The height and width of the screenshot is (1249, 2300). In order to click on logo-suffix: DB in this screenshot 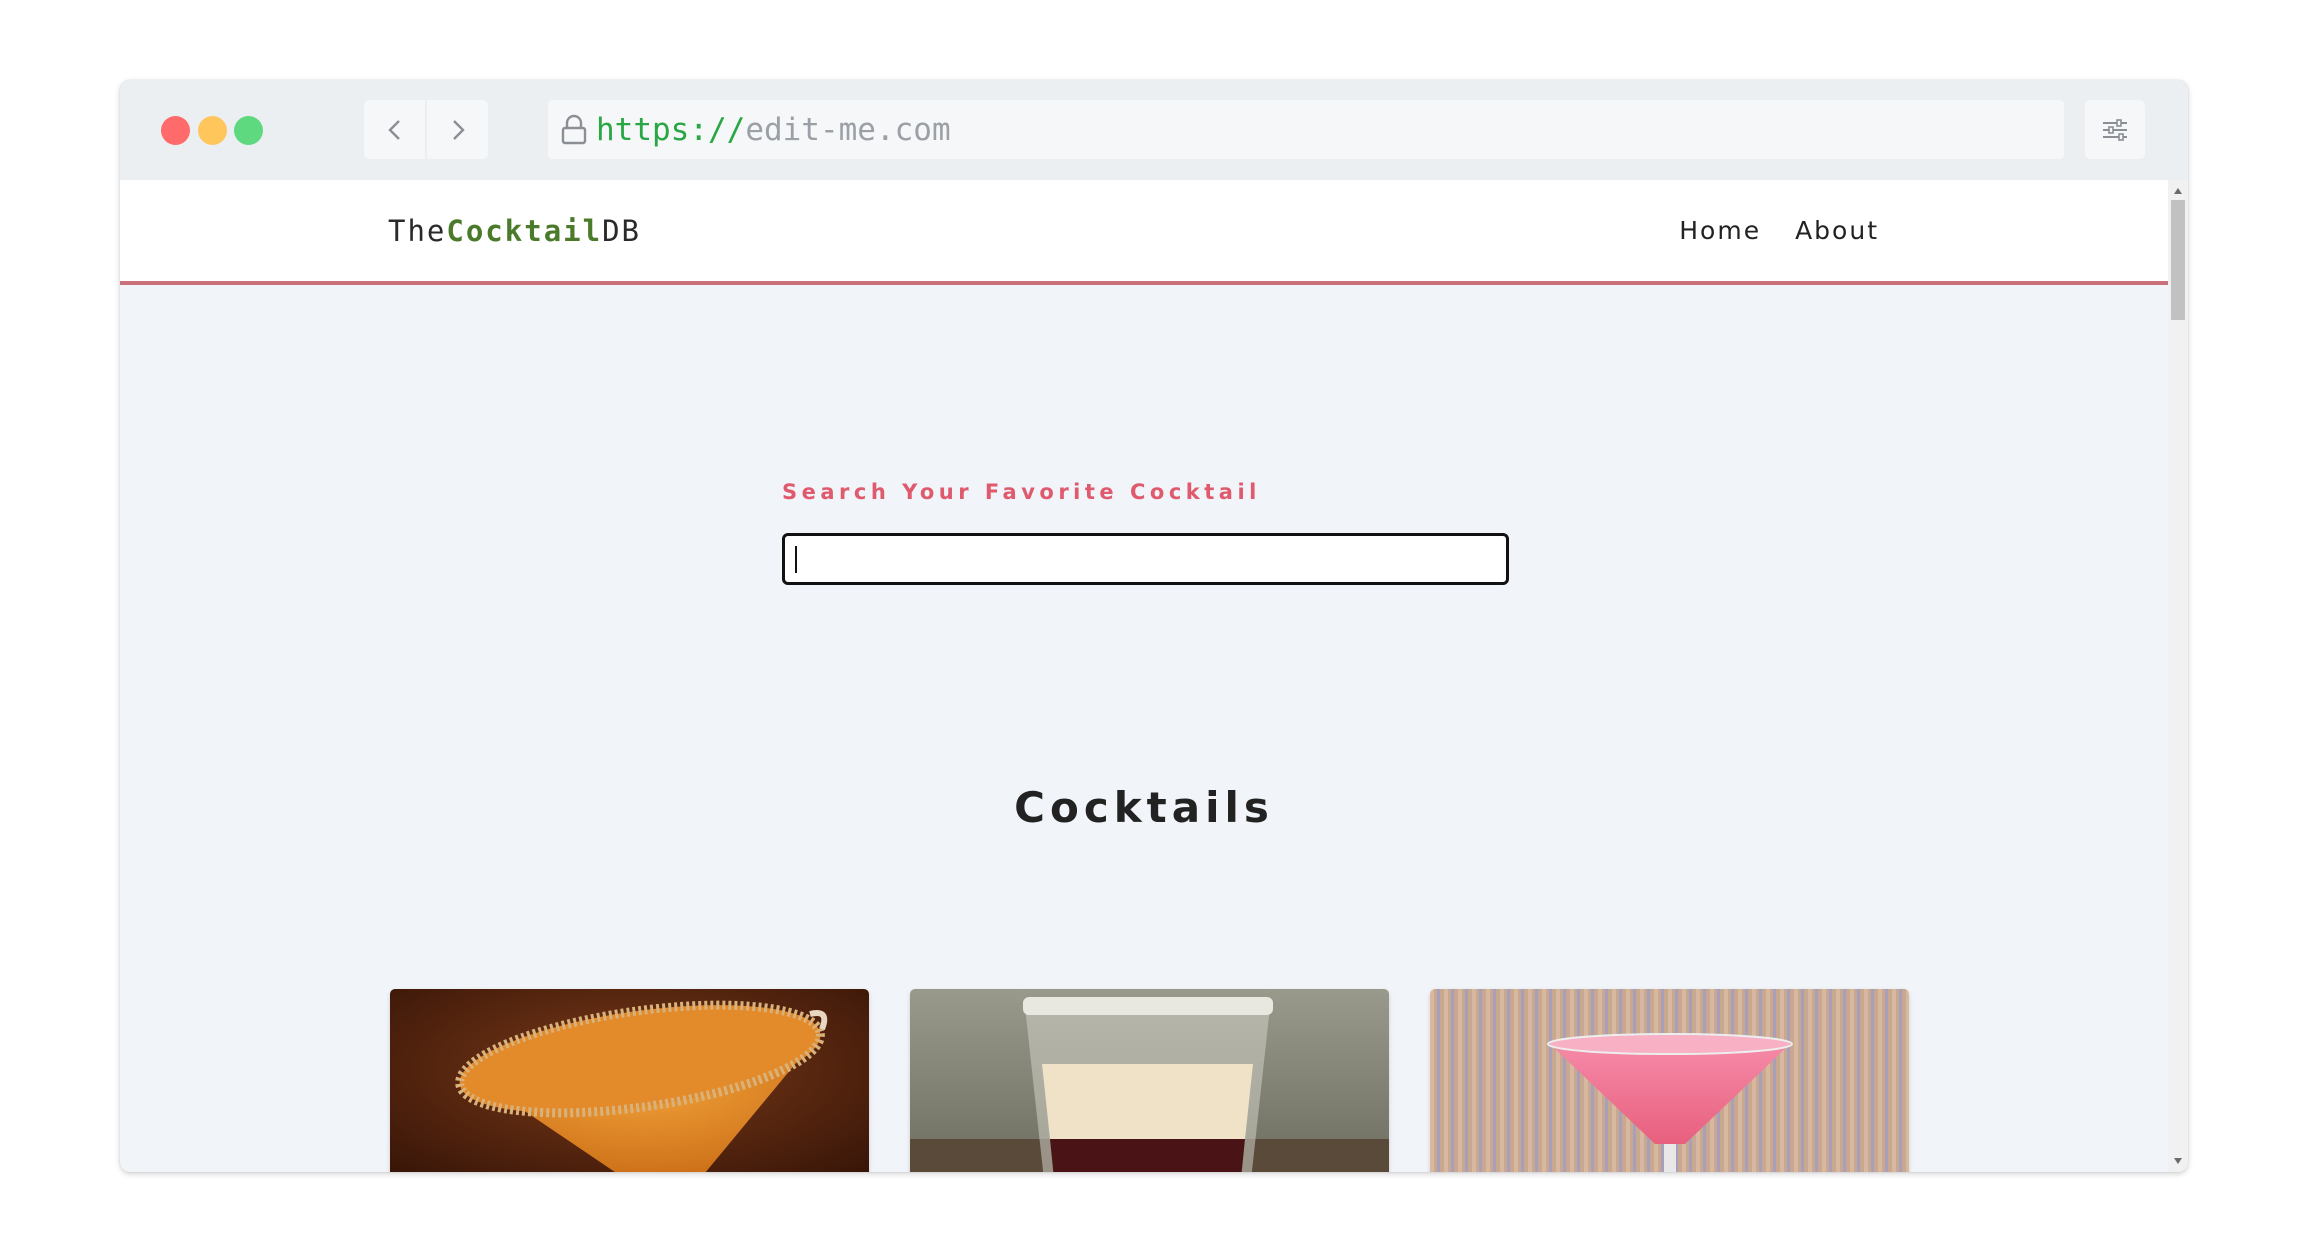, I will do `click(621, 231)`.